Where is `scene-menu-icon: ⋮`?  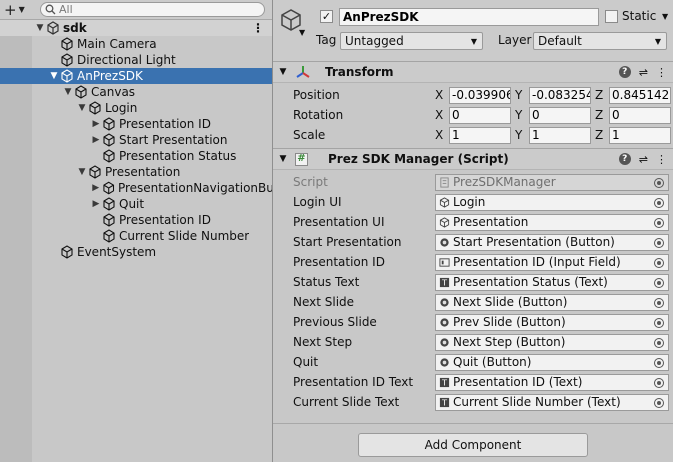 scene-menu-icon: ⋮ is located at coordinates (258, 28).